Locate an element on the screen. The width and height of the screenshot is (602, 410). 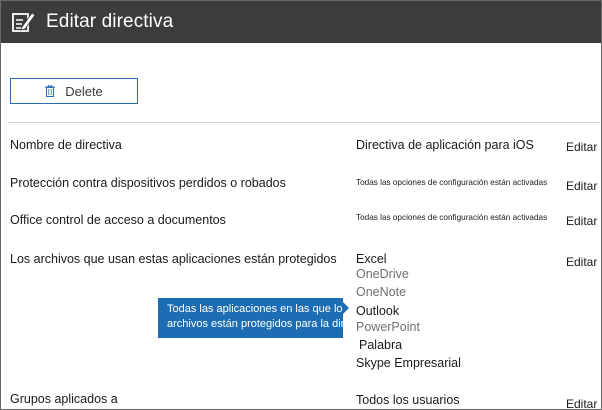
list-item: OneDrive is located at coordinates (382, 274).